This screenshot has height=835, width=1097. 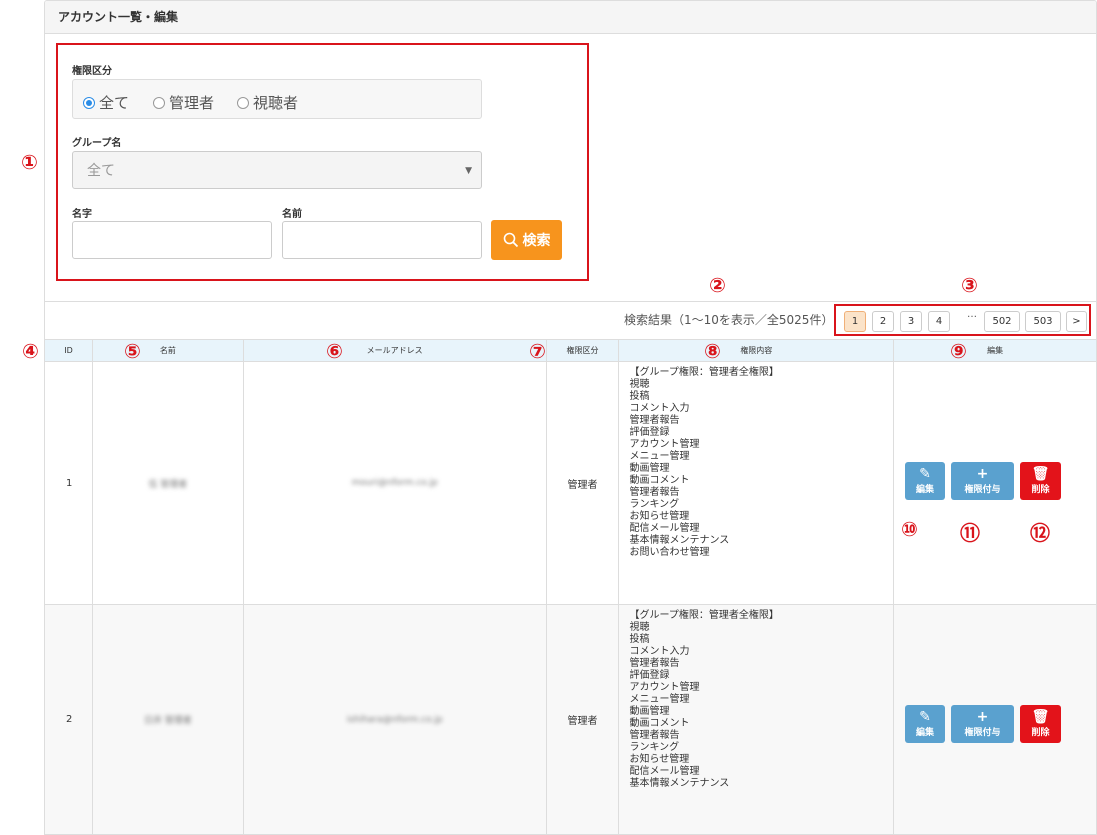 What do you see at coordinates (172, 240) in the screenshot?
I see `lastname-input` at bounding box center [172, 240].